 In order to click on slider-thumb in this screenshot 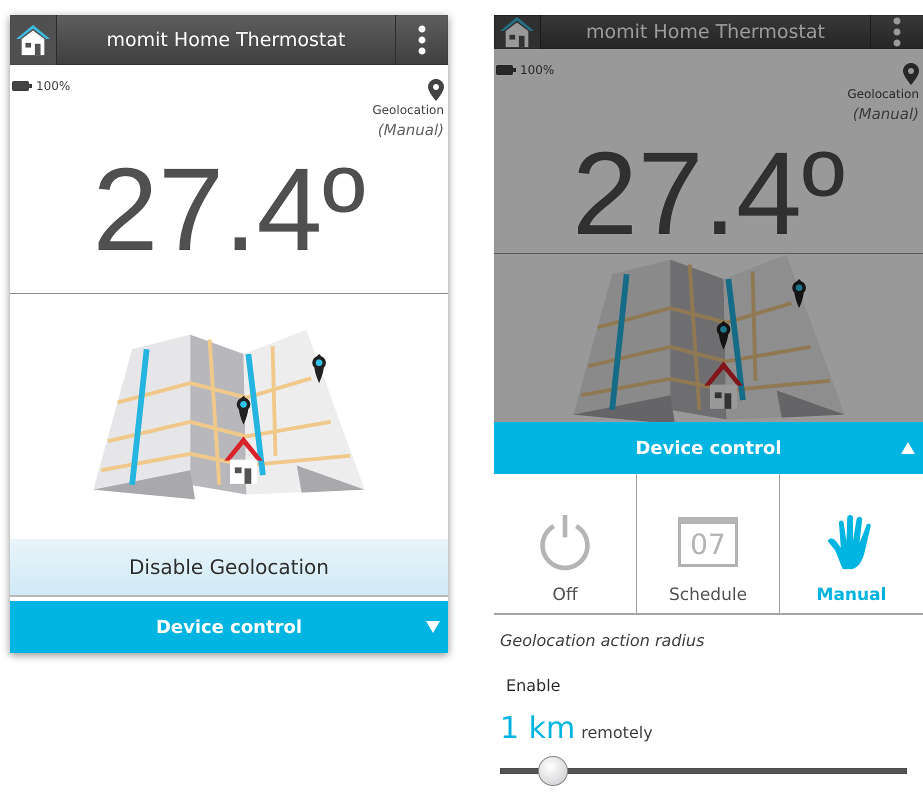, I will do `click(553, 771)`.